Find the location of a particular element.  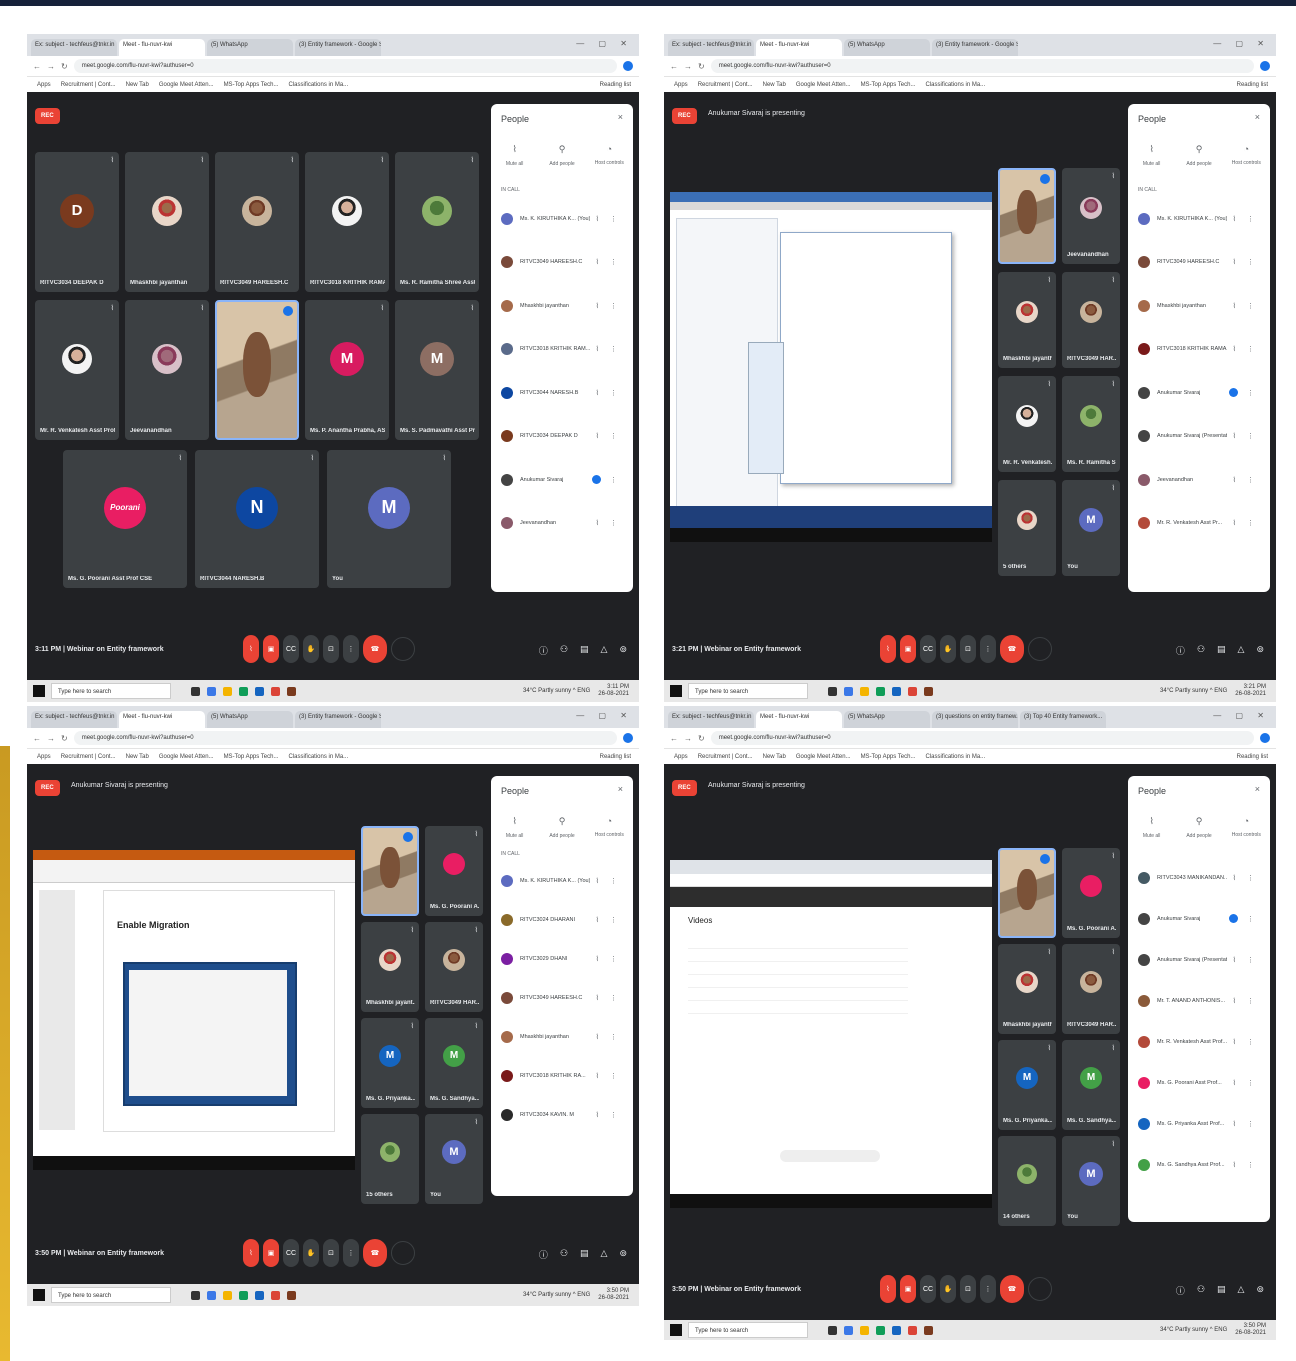

windows-start-icon is located at coordinates (676, 1330).